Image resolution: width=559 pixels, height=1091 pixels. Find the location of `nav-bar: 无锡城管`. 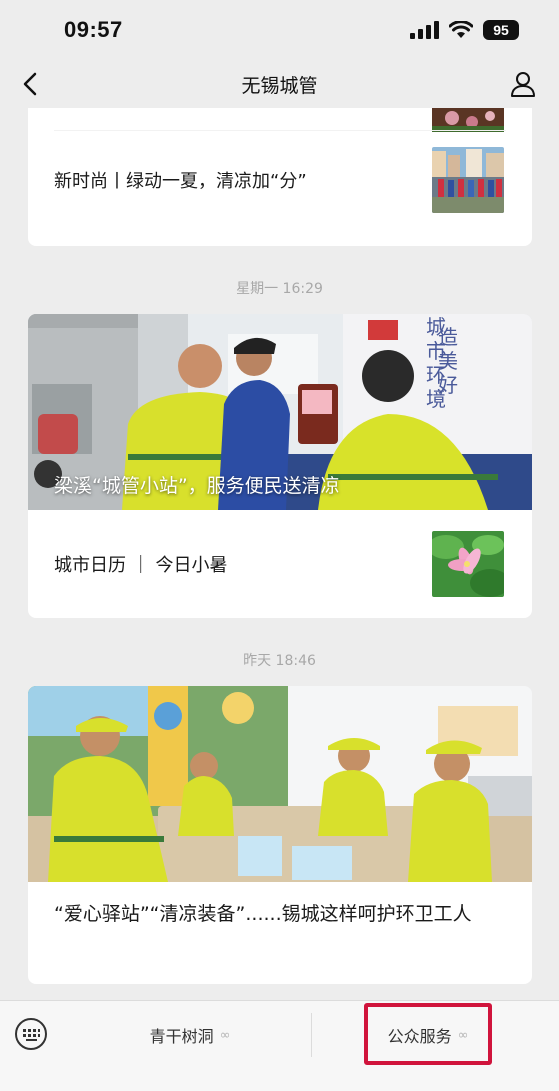

nav-bar: 无锡城管 is located at coordinates (279, 84).